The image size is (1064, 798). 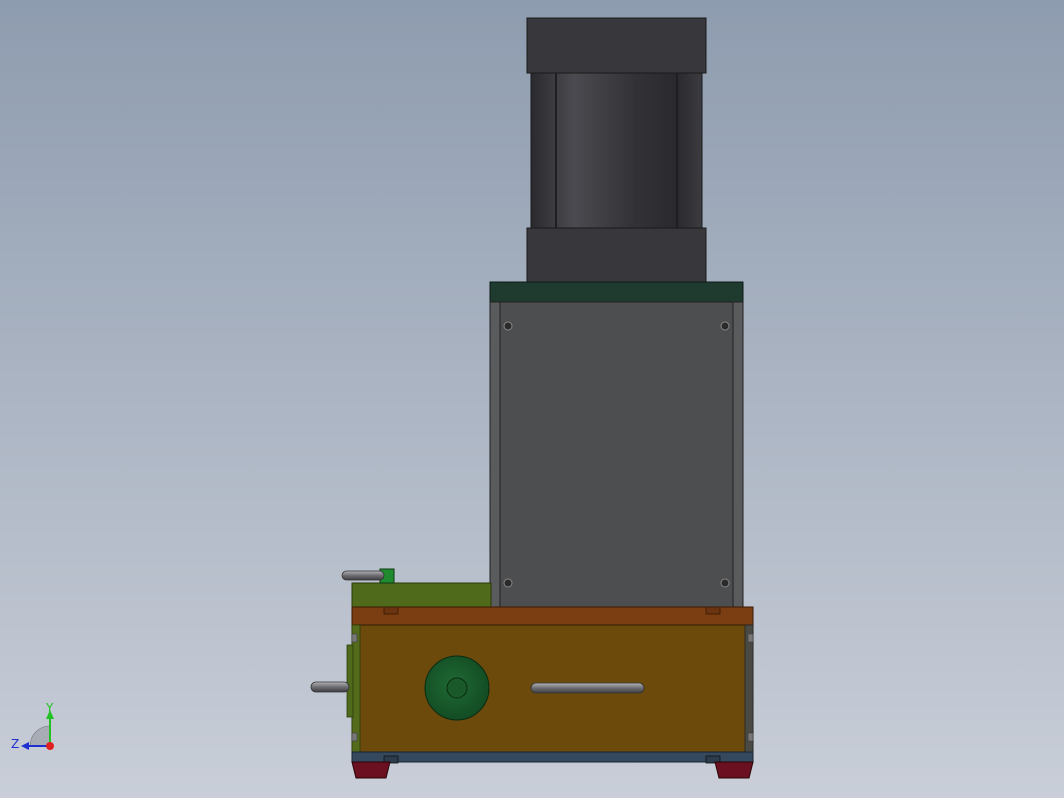 I want to click on base-bottom-plate, so click(x=552, y=757).